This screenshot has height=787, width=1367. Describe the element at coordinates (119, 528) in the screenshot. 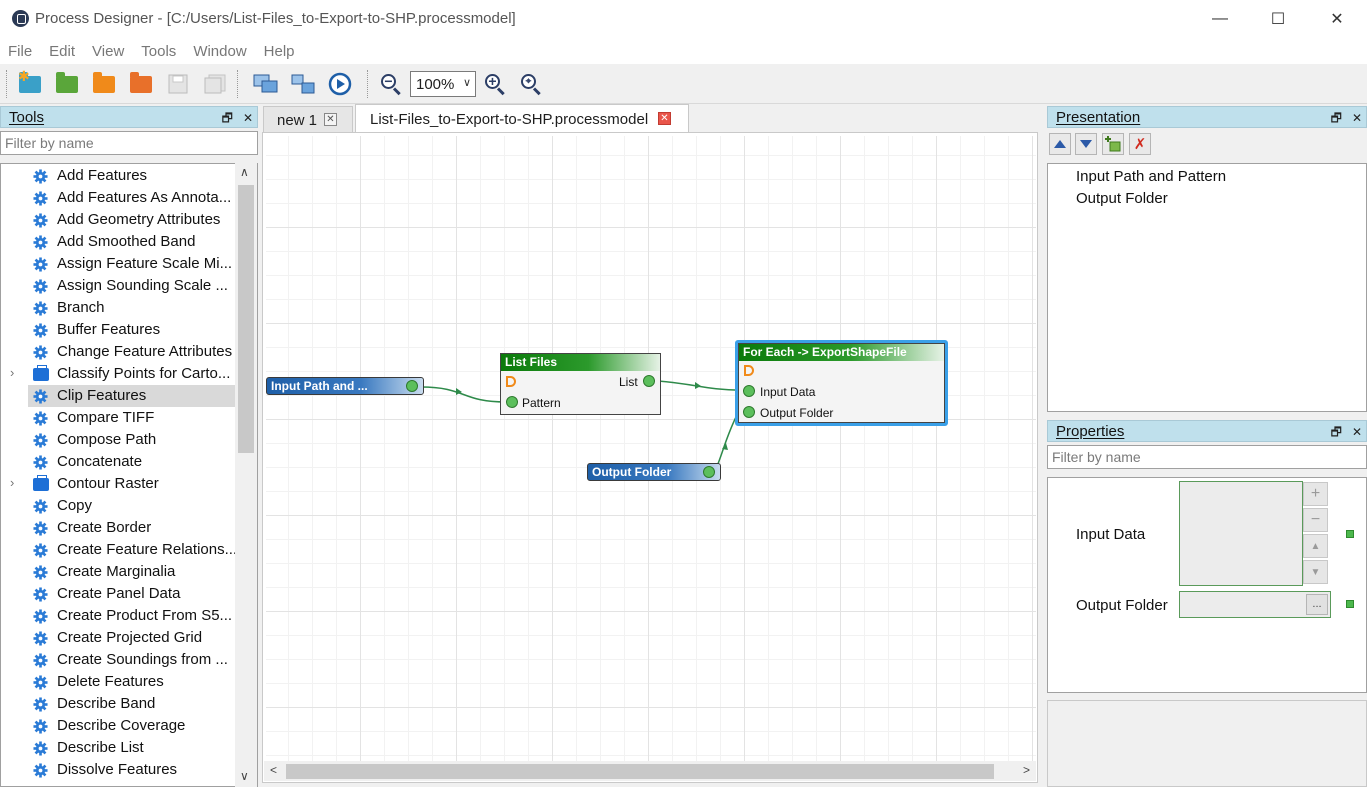

I see `tool-item: Create Border` at that location.